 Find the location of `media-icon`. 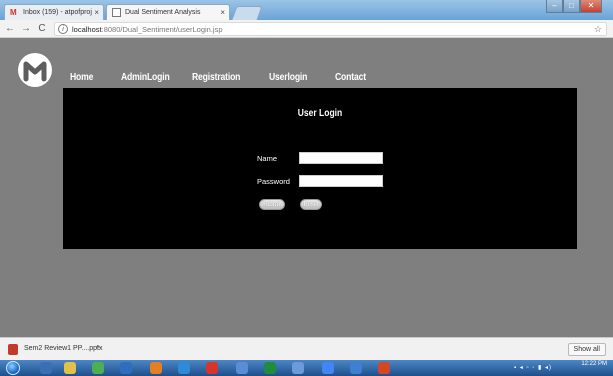

media-icon is located at coordinates (98, 368).